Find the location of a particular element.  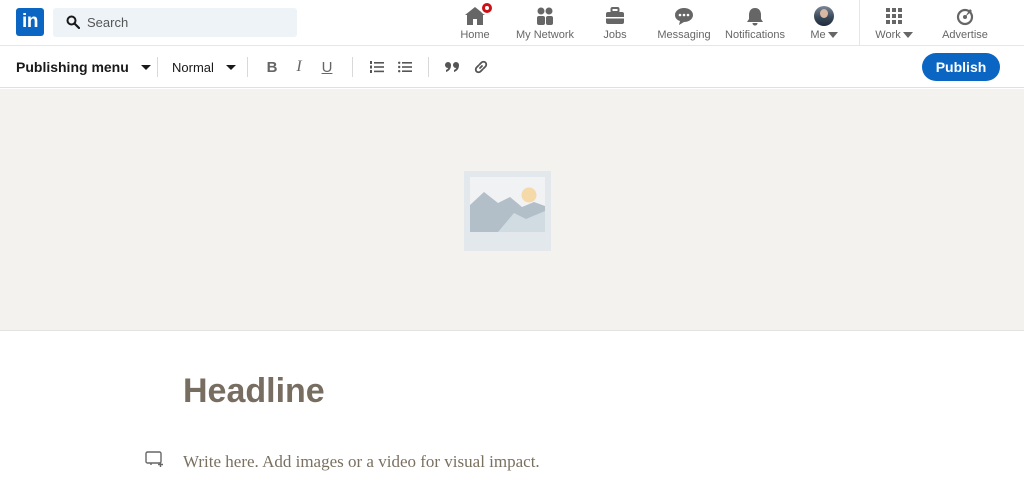

numbered-list-button is located at coordinates (377, 67).